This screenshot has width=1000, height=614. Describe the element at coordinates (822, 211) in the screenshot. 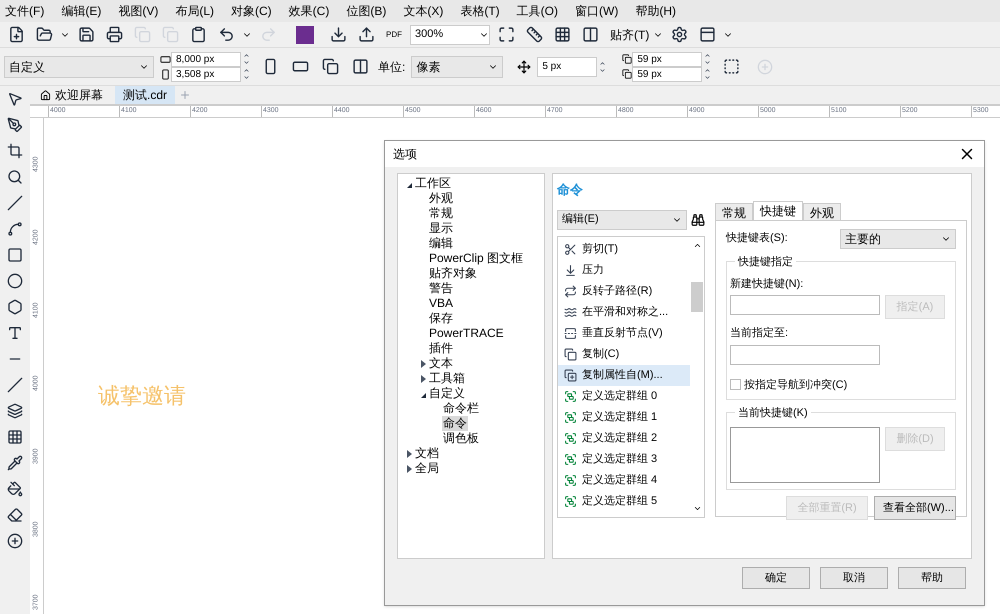

I see `tab: 外观` at that location.